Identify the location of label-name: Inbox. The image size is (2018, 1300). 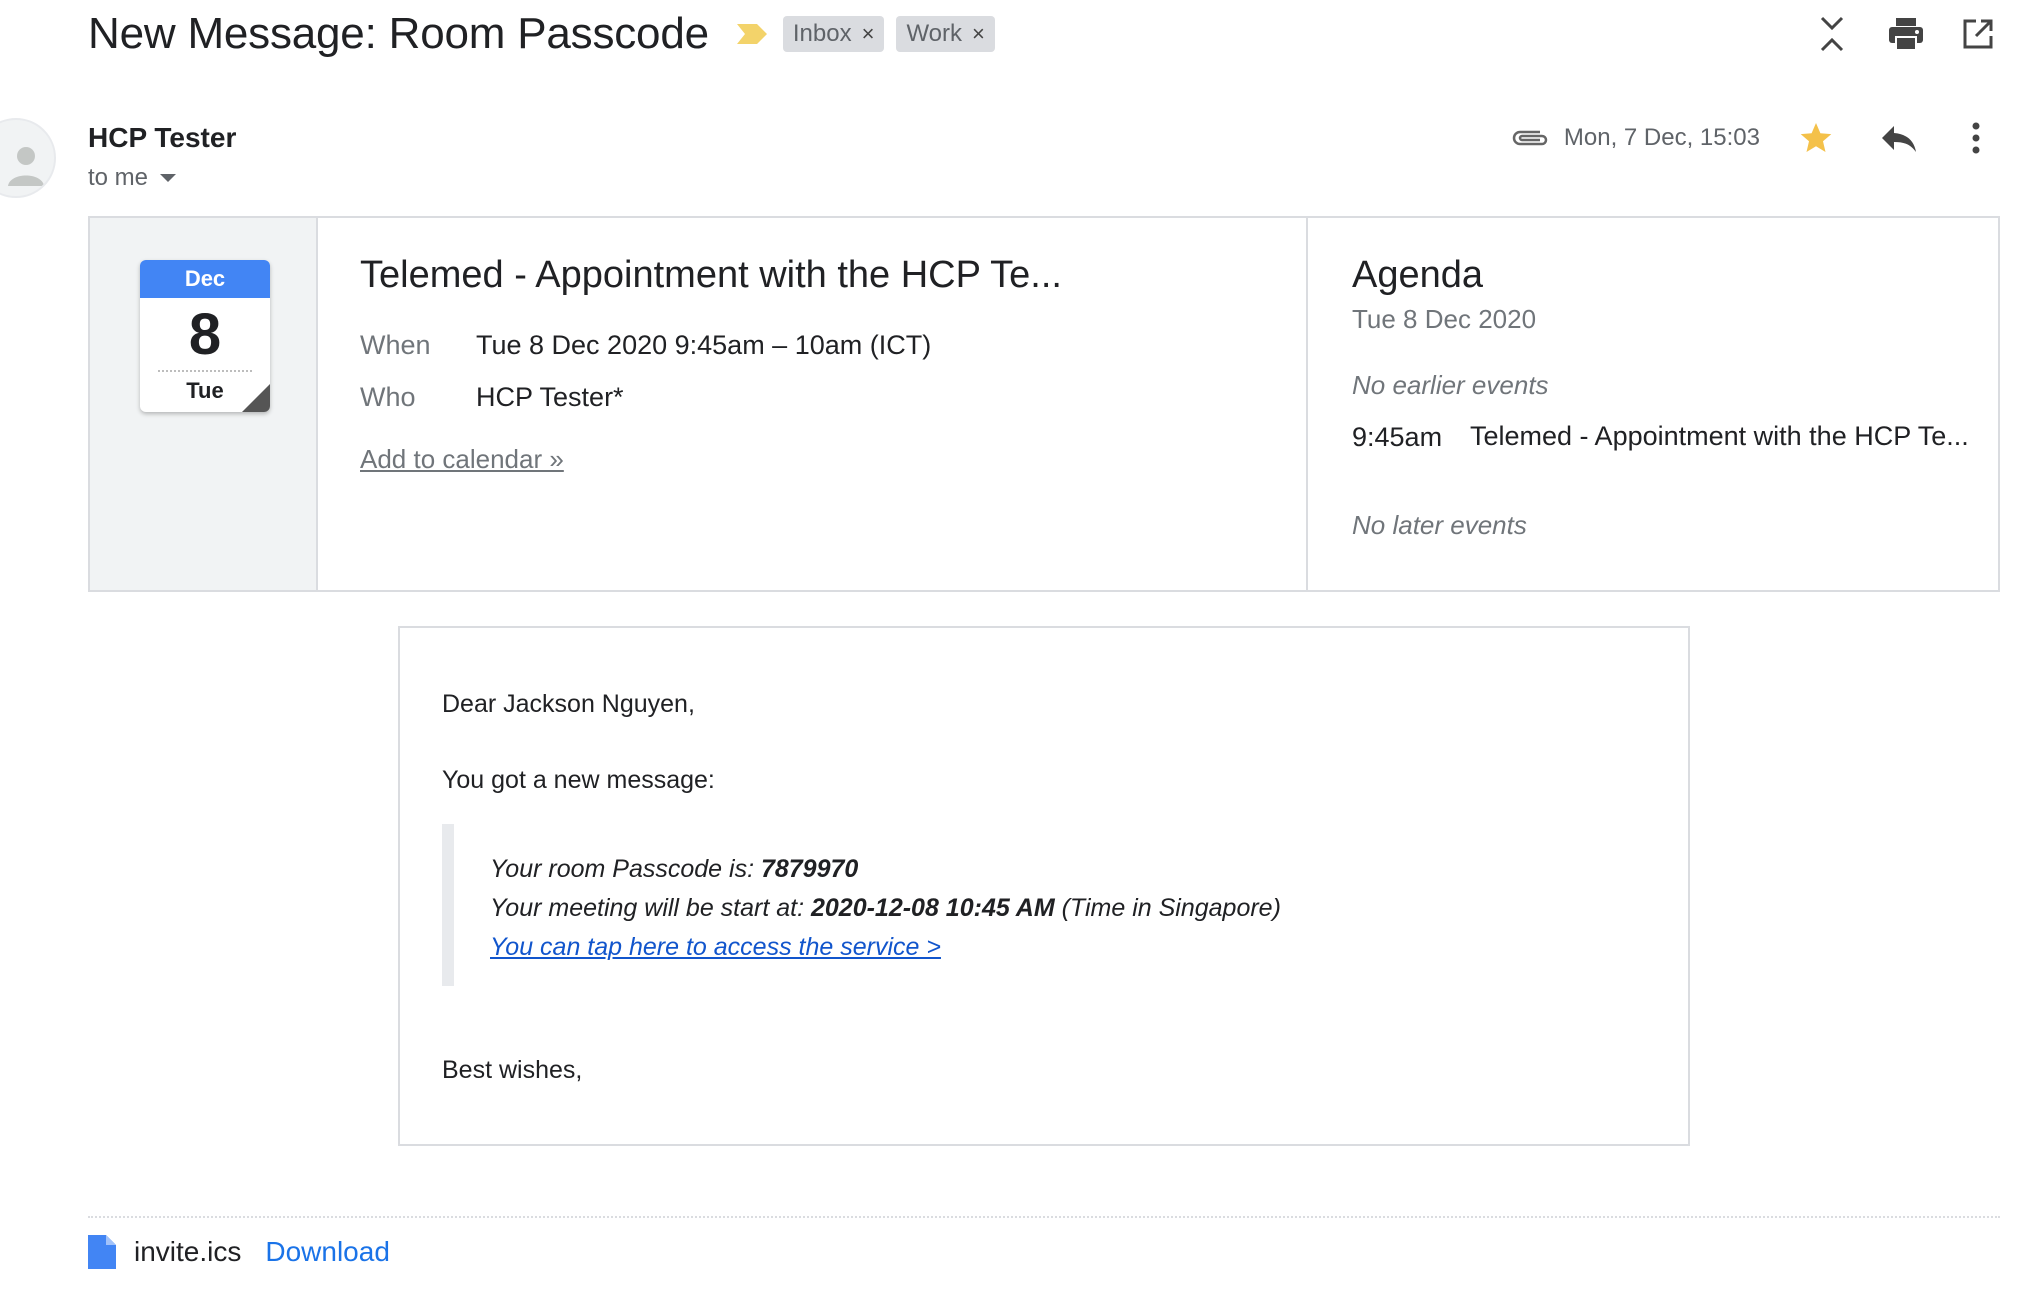
(822, 33).